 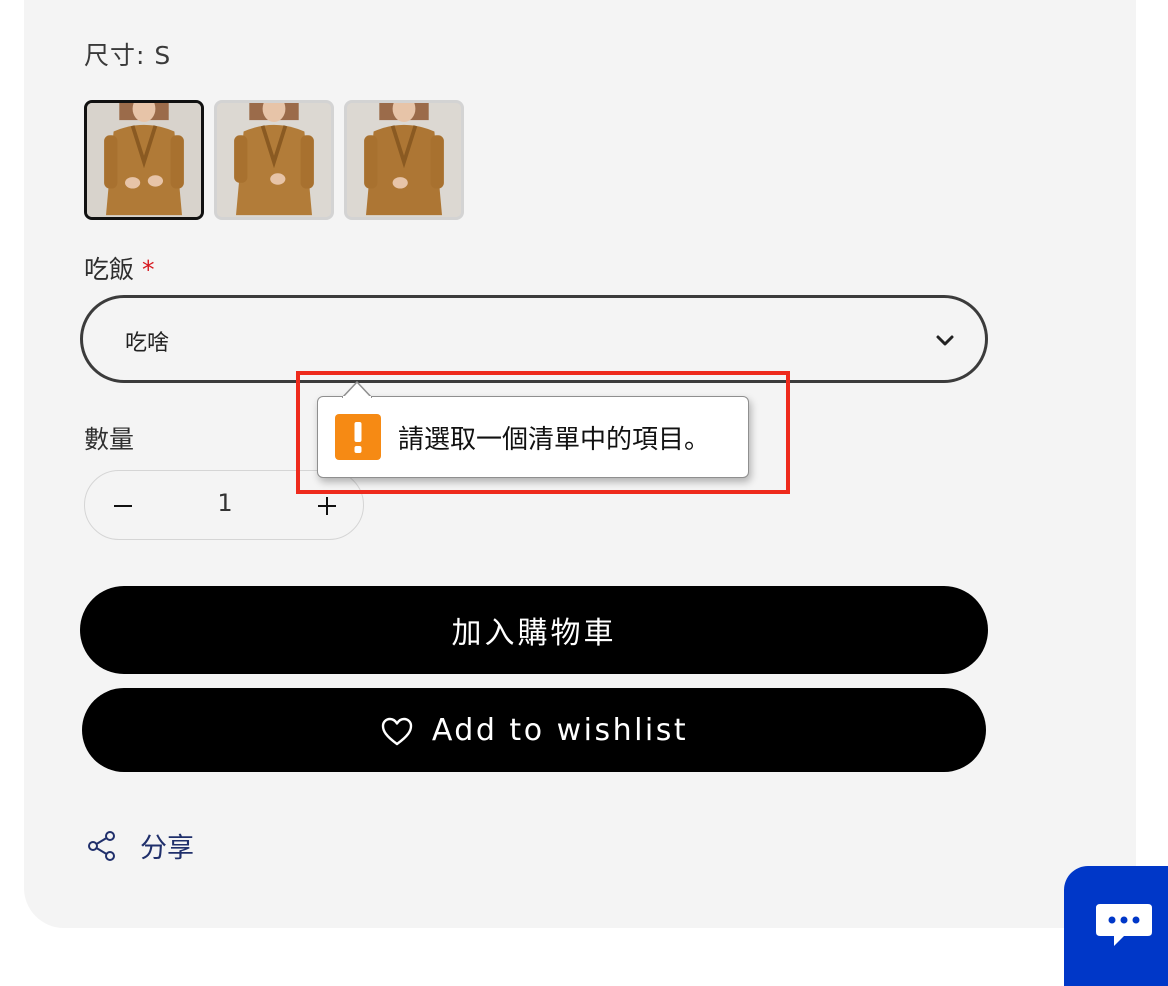 What do you see at coordinates (534, 633) in the screenshot?
I see `add-to-cart-label: 加入購物車` at bounding box center [534, 633].